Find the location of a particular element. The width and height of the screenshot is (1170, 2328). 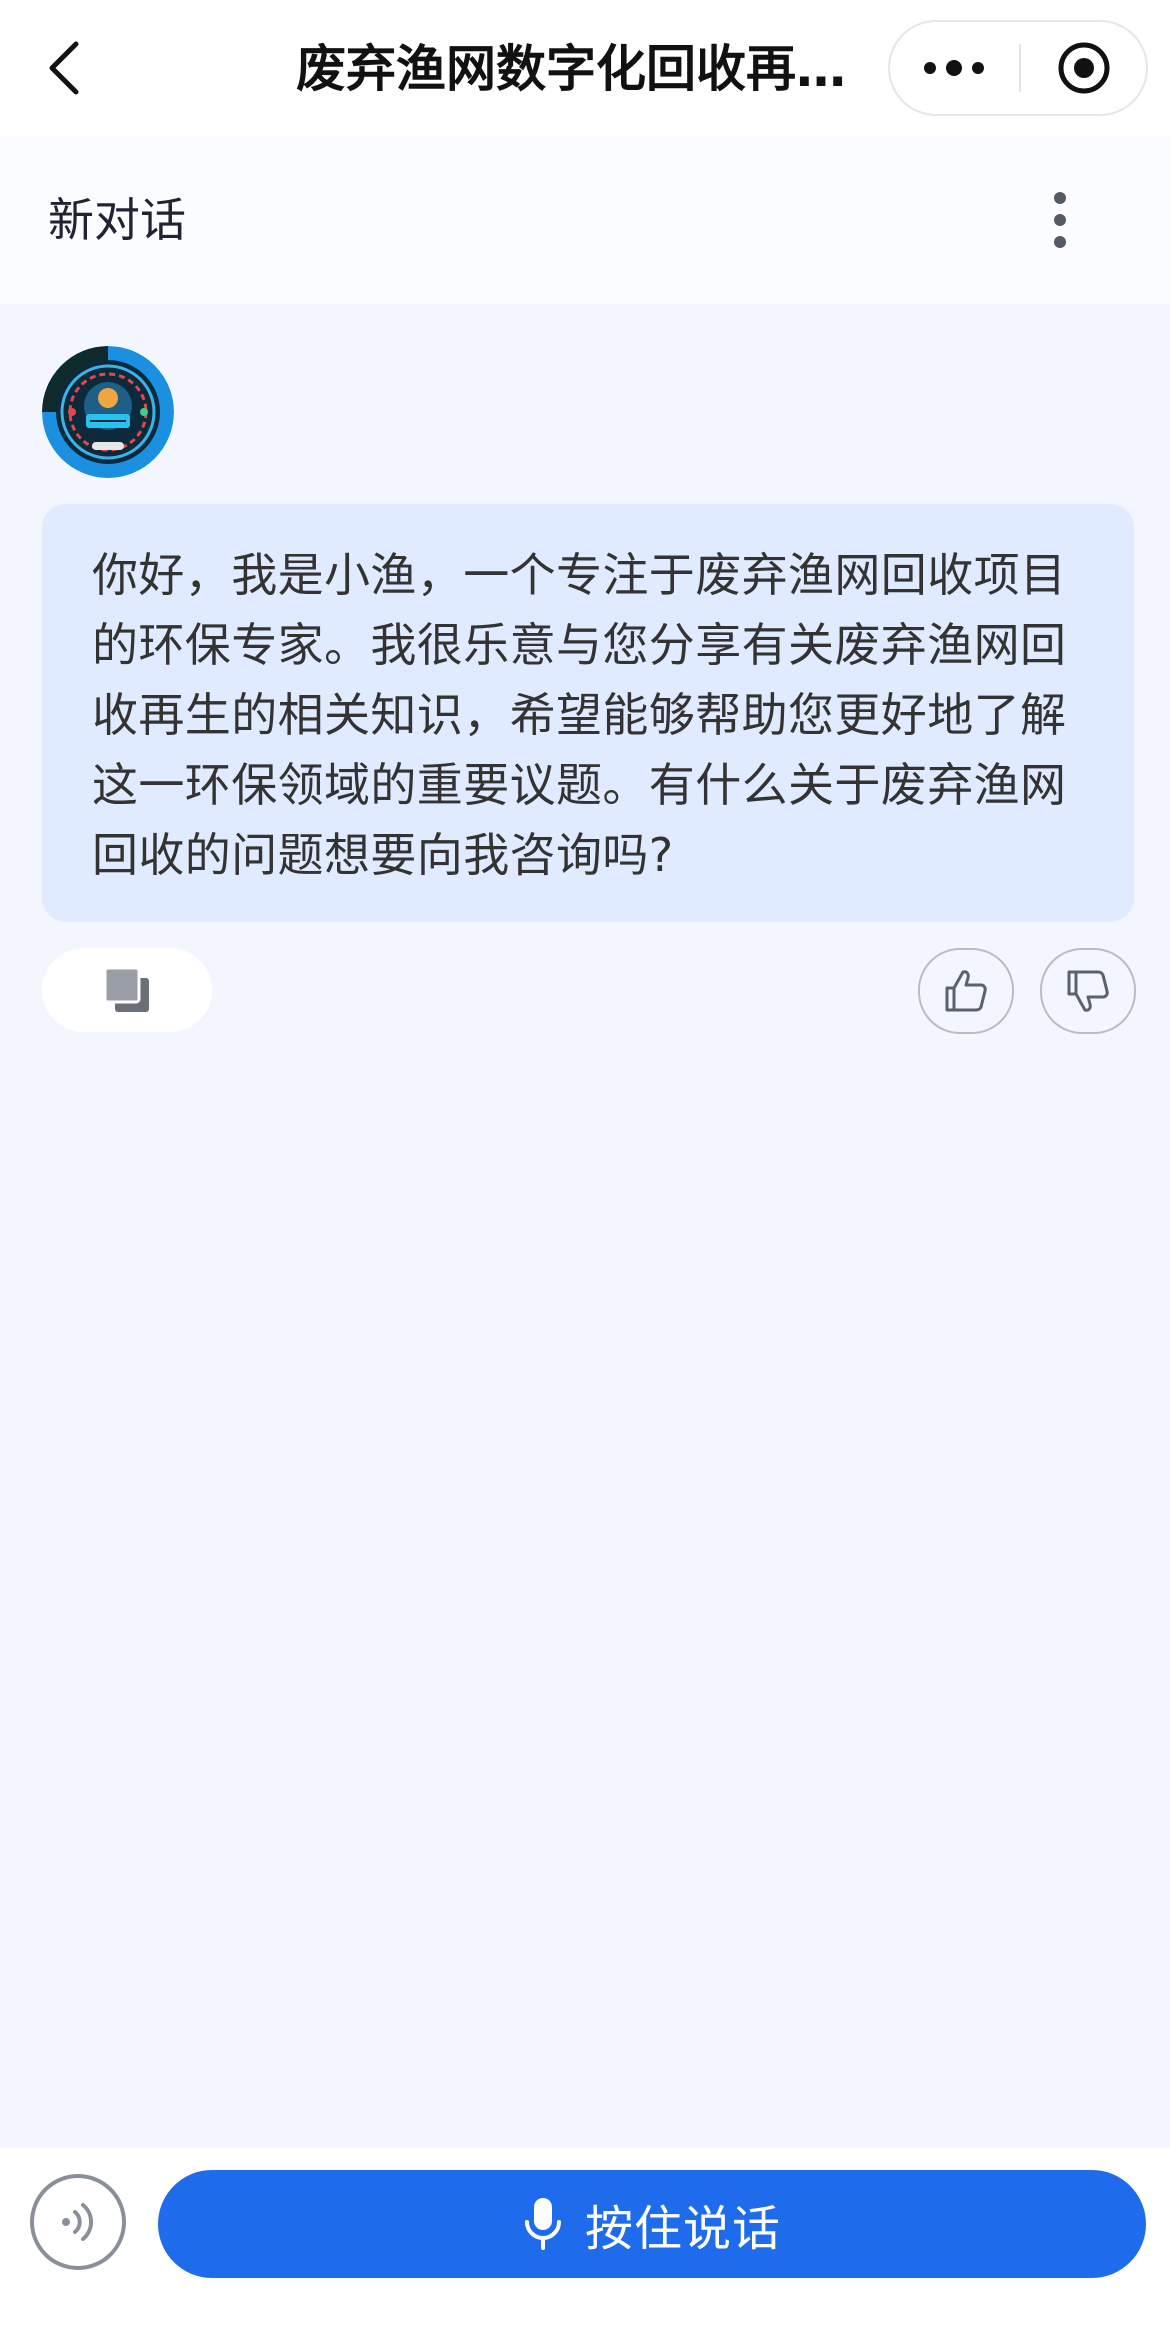

capsule-divider is located at coordinates (1020, 68).